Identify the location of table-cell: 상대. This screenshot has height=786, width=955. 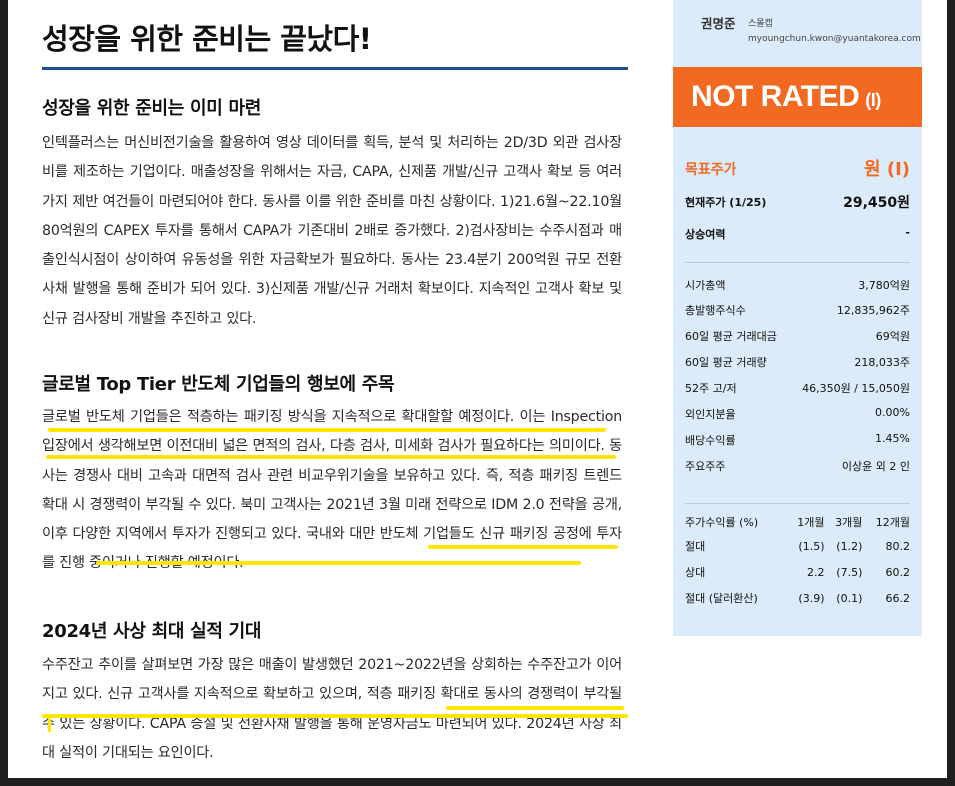
(695, 572).